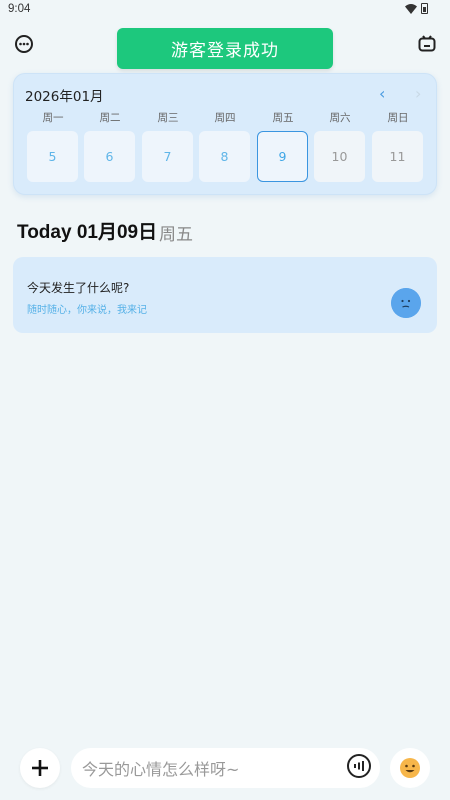  What do you see at coordinates (418, 93) in the screenshot?
I see `chevron-right-icon: ›` at bounding box center [418, 93].